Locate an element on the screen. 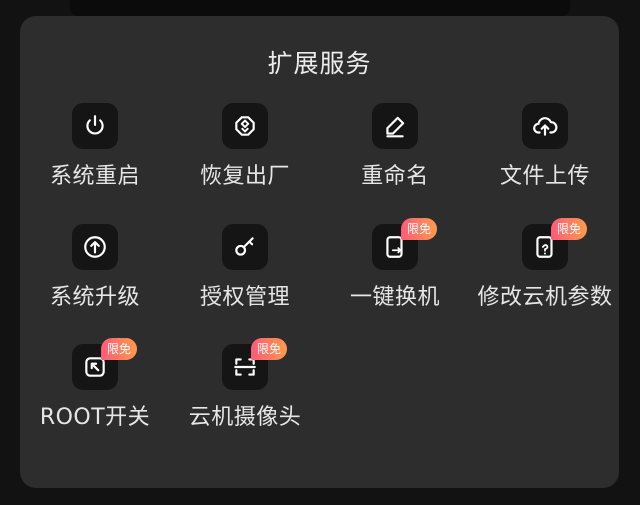  factory-reset-label: 恢复出厂 is located at coordinates (244, 176).